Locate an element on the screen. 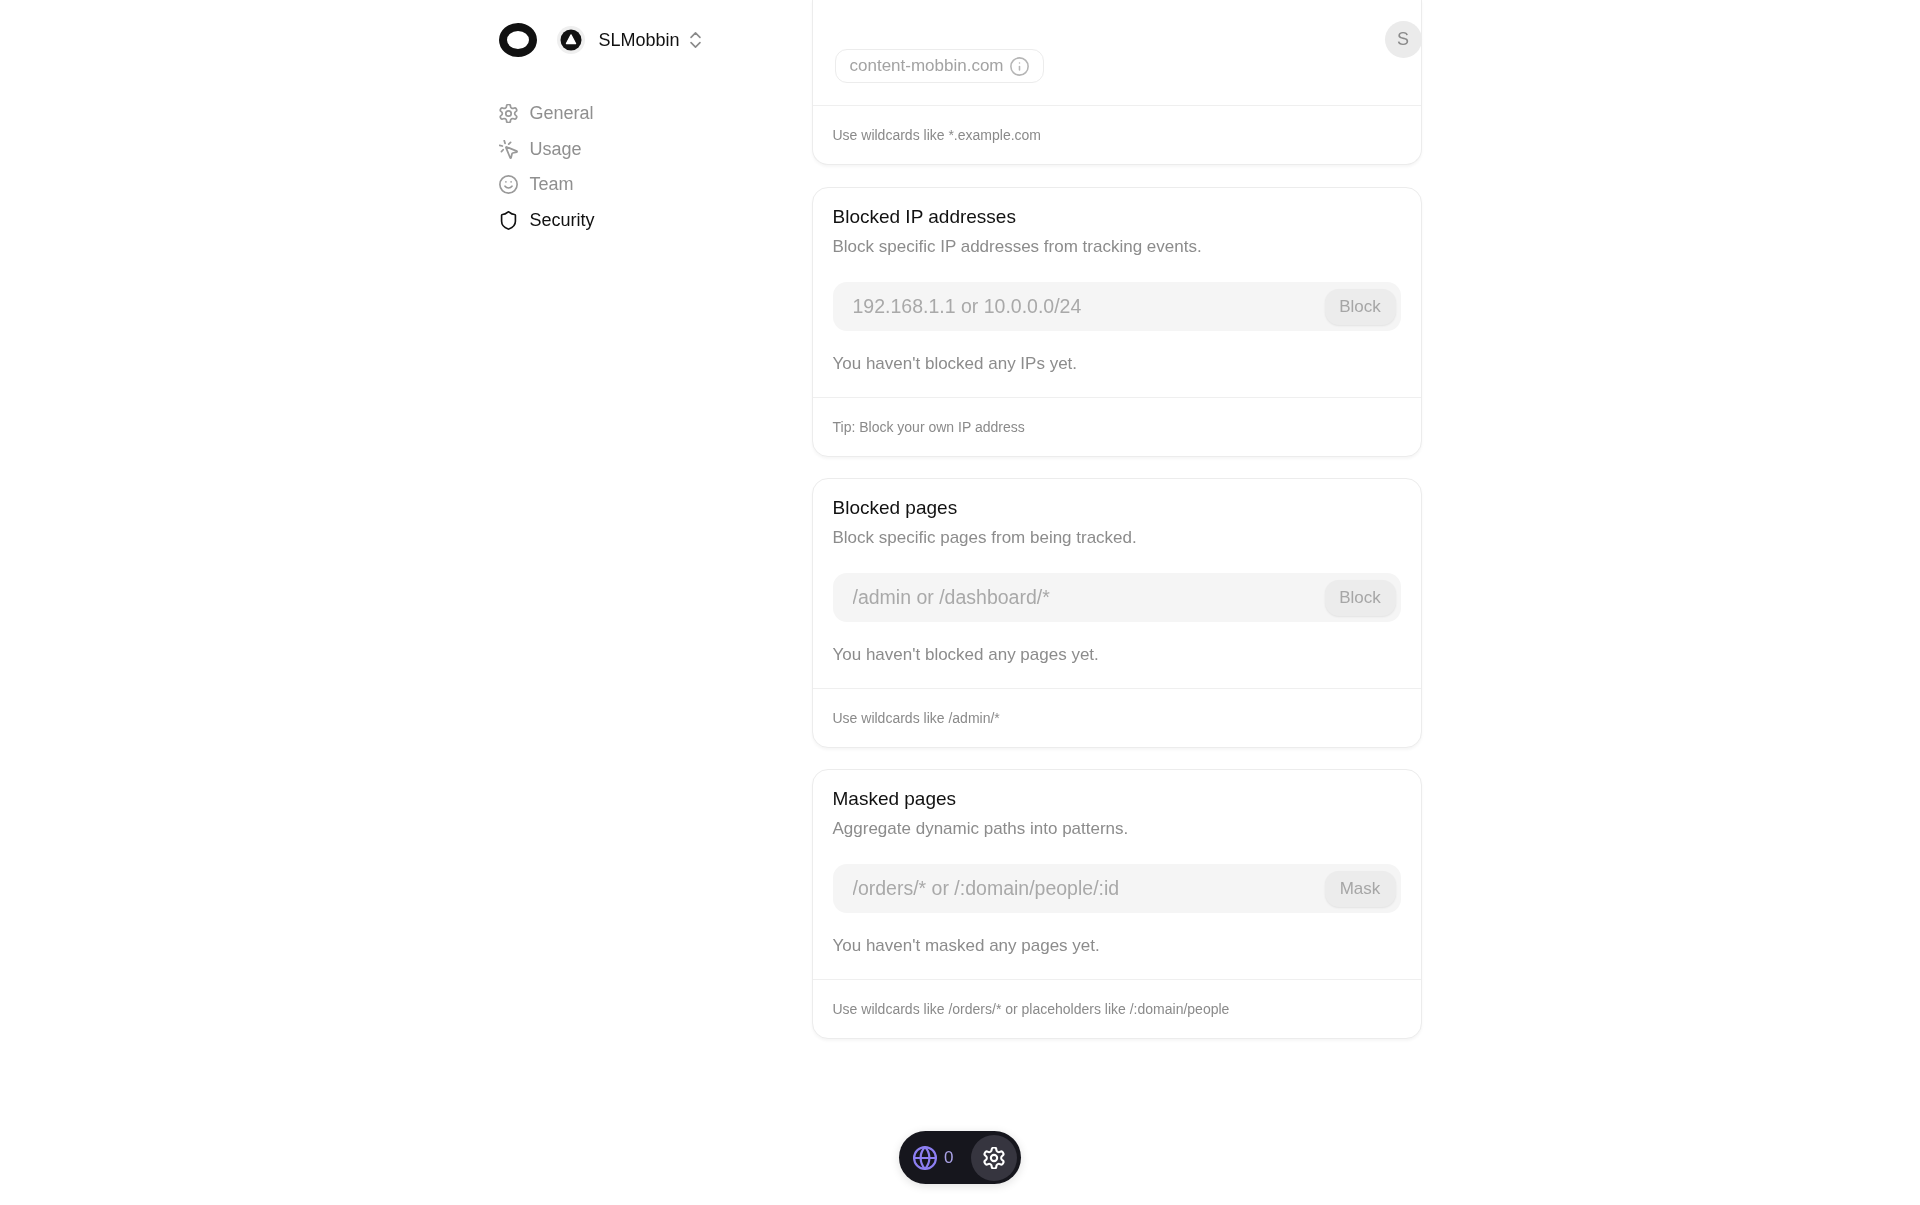  hint-text: Use wildcards like *.example.com is located at coordinates (937, 135).